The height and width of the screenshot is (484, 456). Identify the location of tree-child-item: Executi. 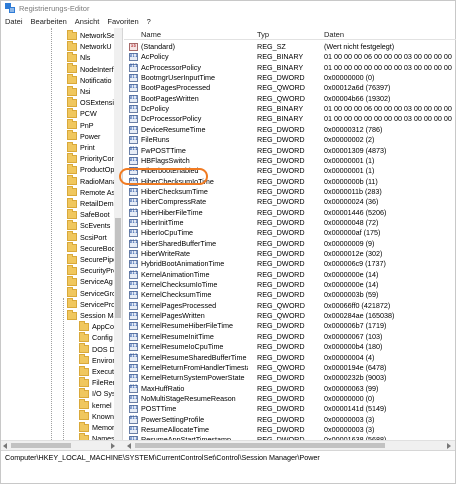
(97, 371).